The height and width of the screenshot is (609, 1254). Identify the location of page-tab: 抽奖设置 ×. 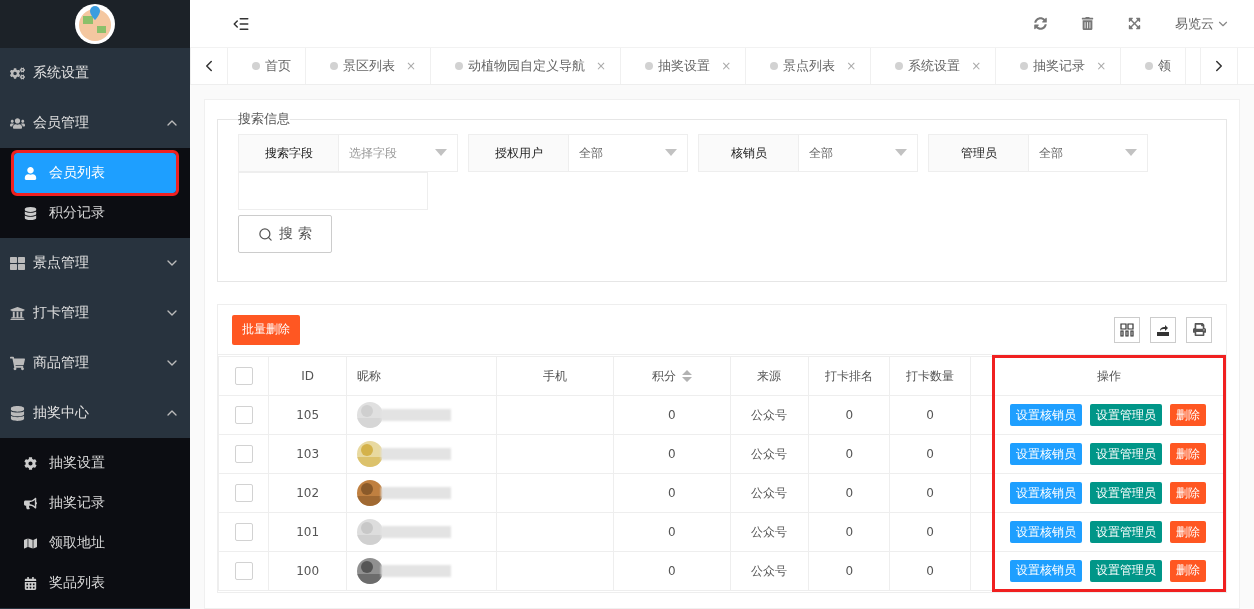
(684, 66).